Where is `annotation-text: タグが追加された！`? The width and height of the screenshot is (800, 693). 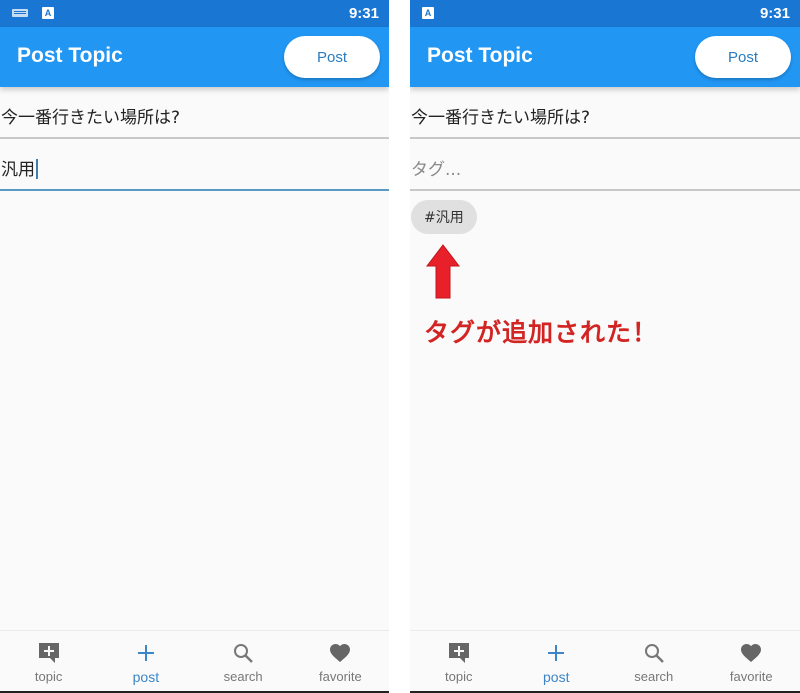 annotation-text: タグが追加された！ is located at coordinates (541, 332).